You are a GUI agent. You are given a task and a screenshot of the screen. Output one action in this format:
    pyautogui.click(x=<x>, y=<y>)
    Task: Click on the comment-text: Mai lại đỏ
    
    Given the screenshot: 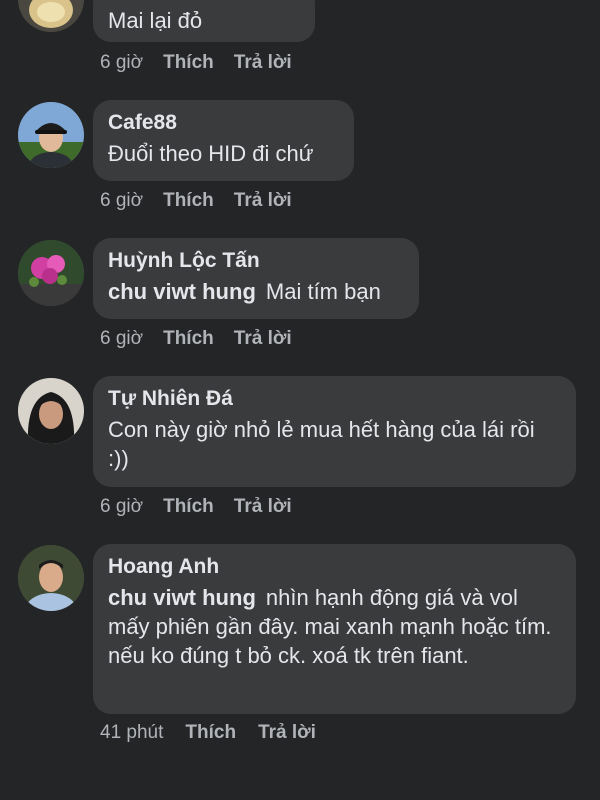 What is the action you would take?
    pyautogui.click(x=155, y=20)
    